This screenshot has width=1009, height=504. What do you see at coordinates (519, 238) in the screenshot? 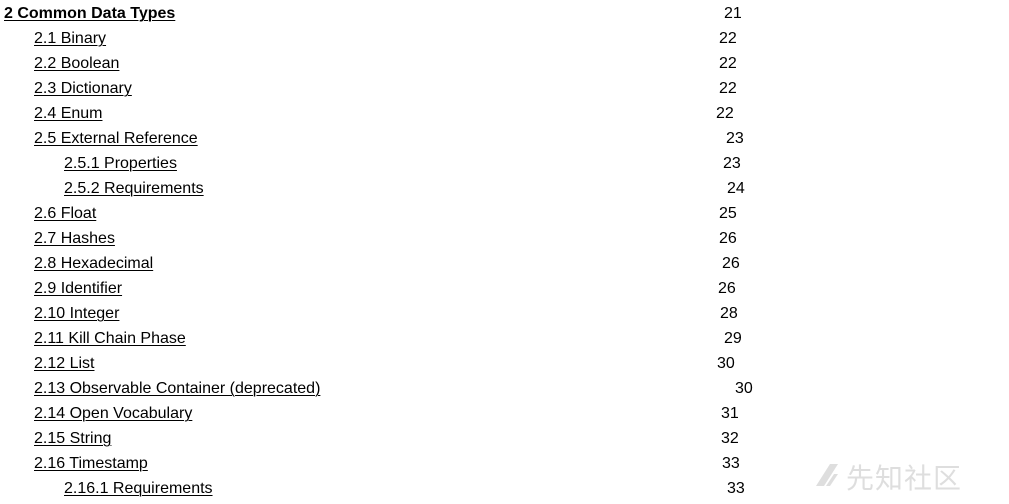
I see `toc-entry-2-7: 2.7 Hashes 26` at bounding box center [519, 238].